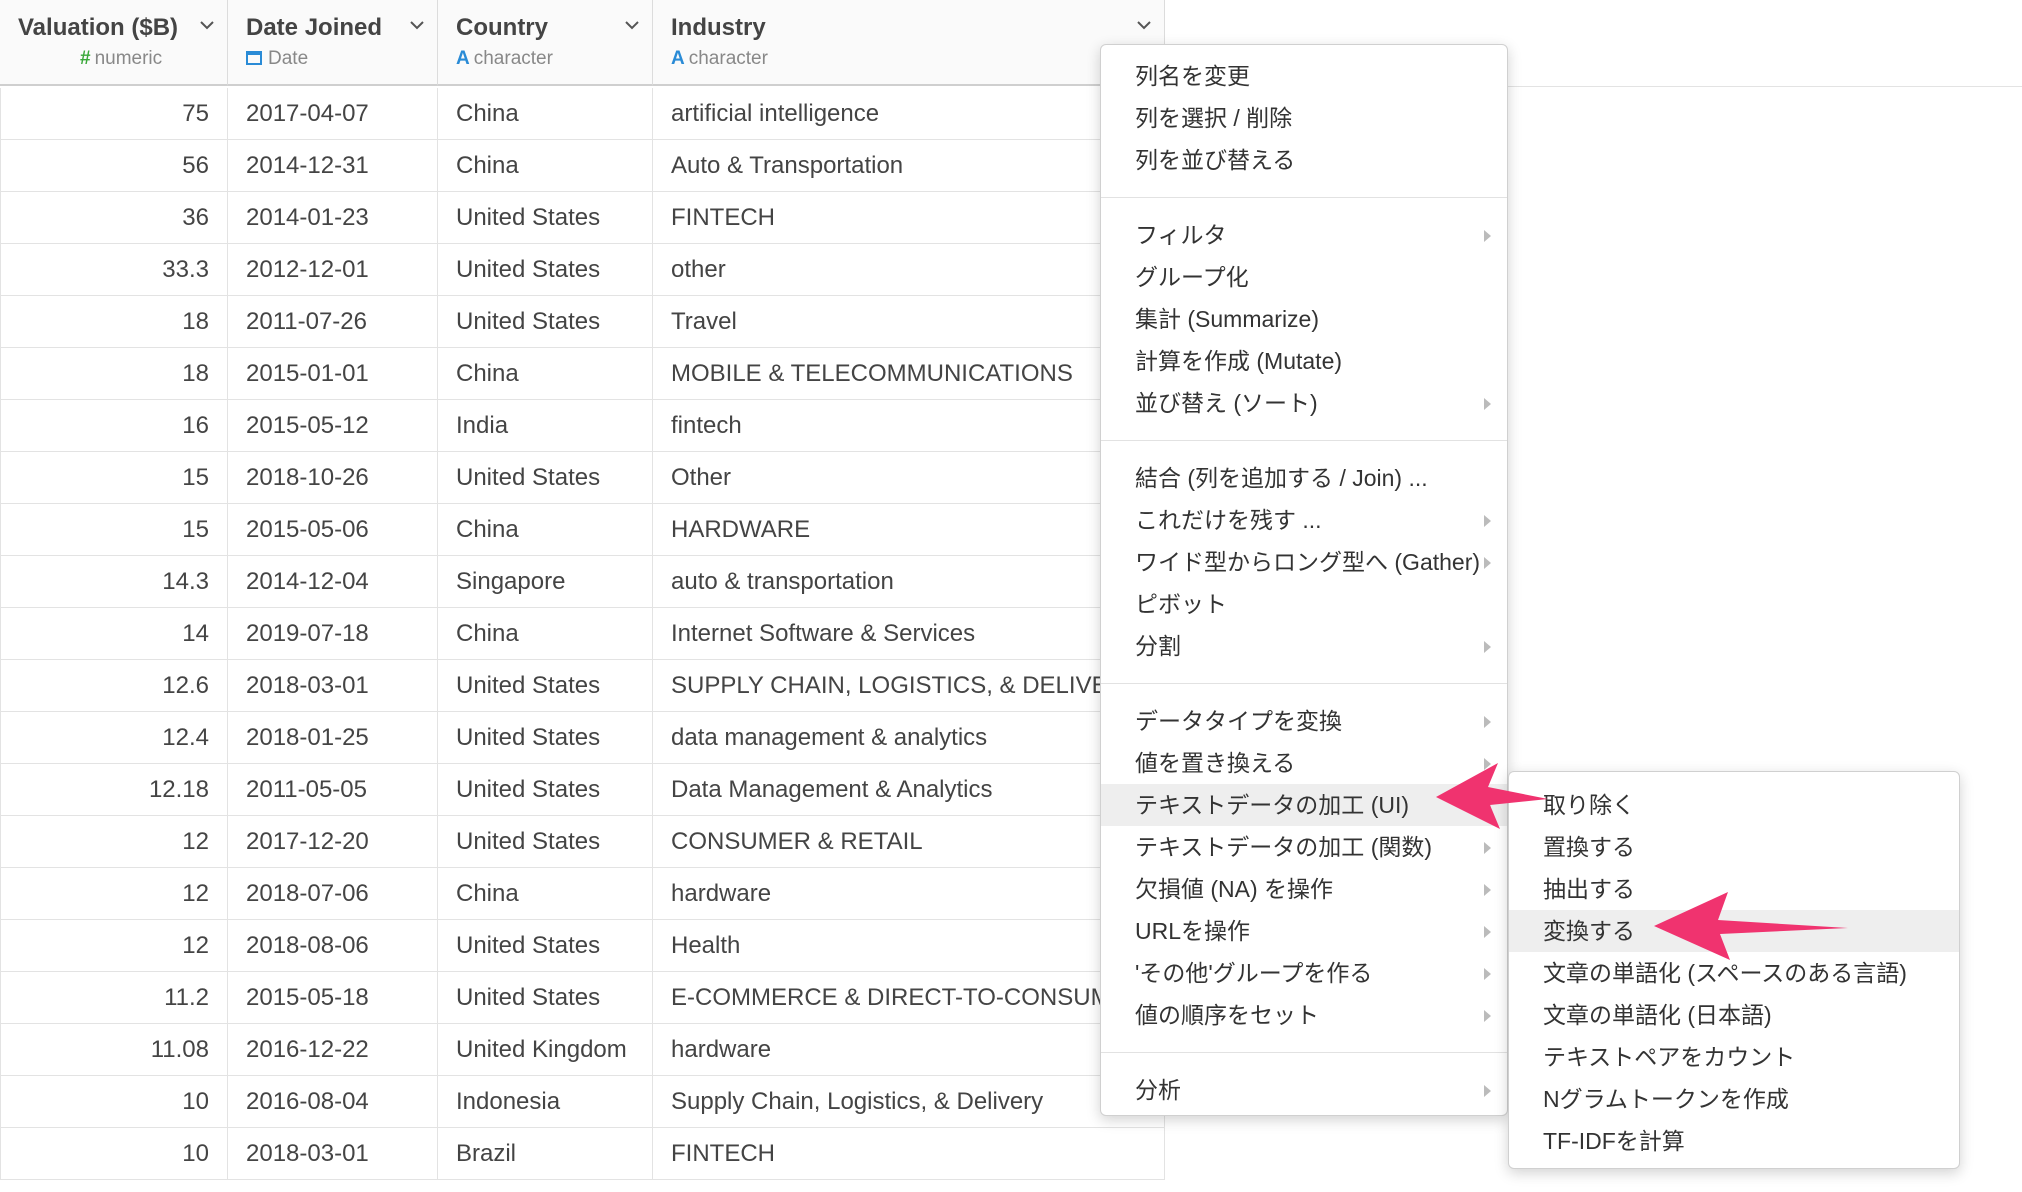  I want to click on column-header: Country Acharacter, so click(545, 43).